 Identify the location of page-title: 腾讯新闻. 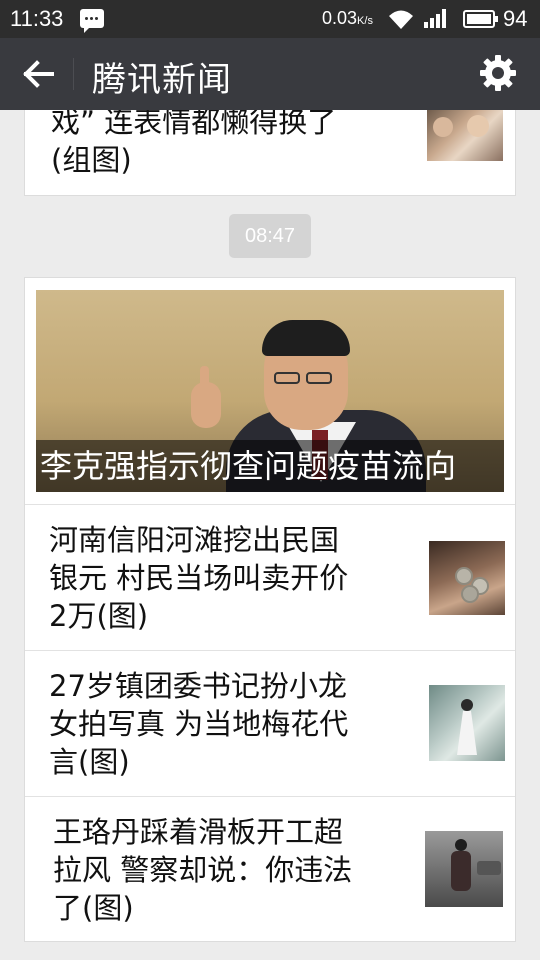
(162, 80).